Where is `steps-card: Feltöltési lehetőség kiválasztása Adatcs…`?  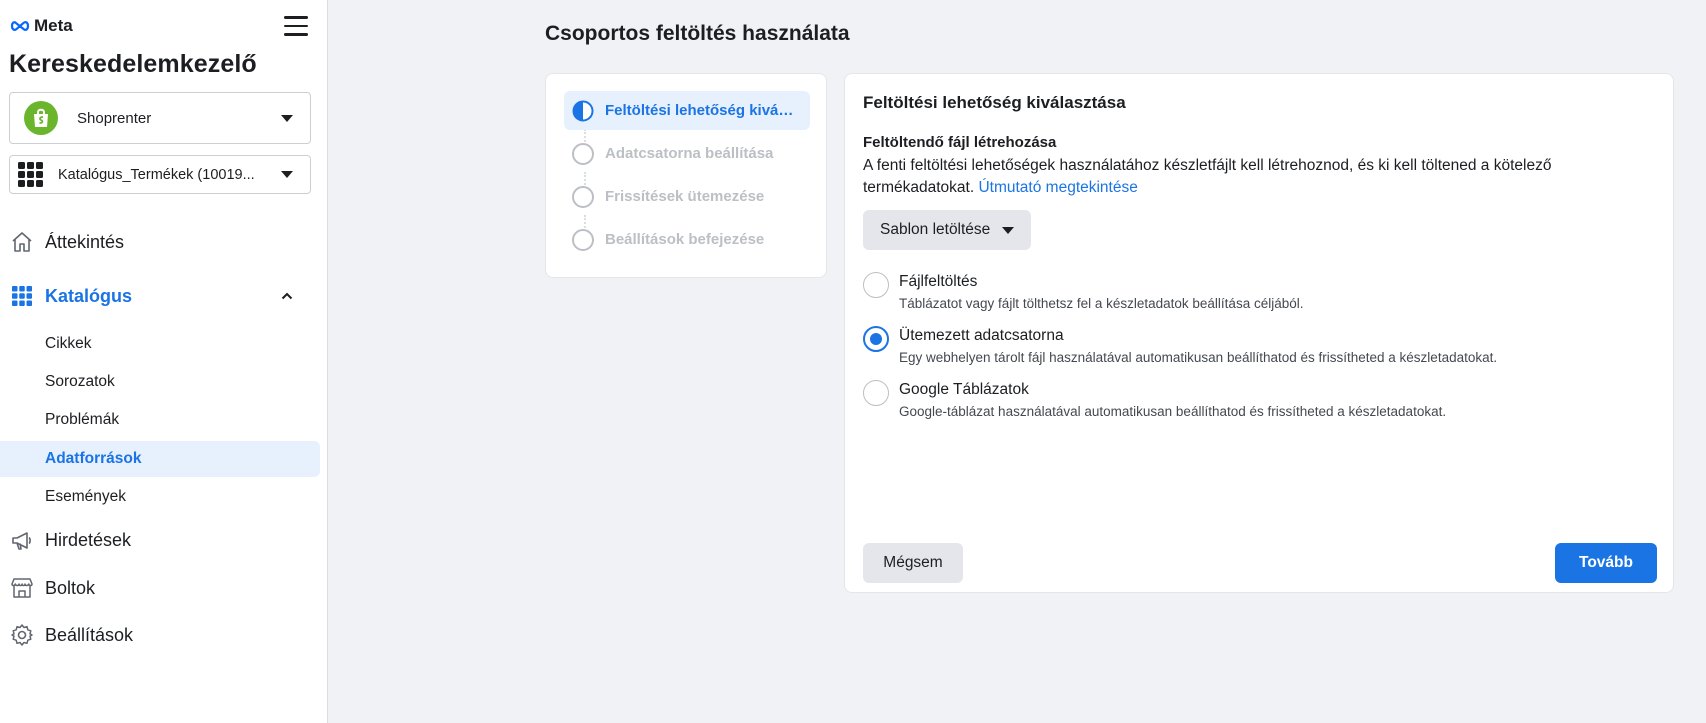
steps-card: Feltöltési lehetőség kiválasztása Adatcs… is located at coordinates (686, 175).